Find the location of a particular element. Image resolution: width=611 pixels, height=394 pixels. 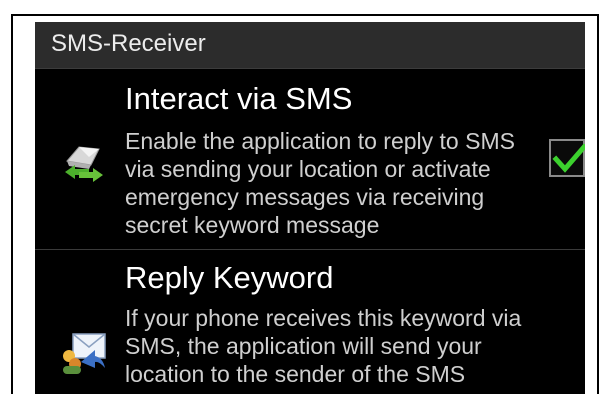

reply-mail-icon is located at coordinates (84, 352).